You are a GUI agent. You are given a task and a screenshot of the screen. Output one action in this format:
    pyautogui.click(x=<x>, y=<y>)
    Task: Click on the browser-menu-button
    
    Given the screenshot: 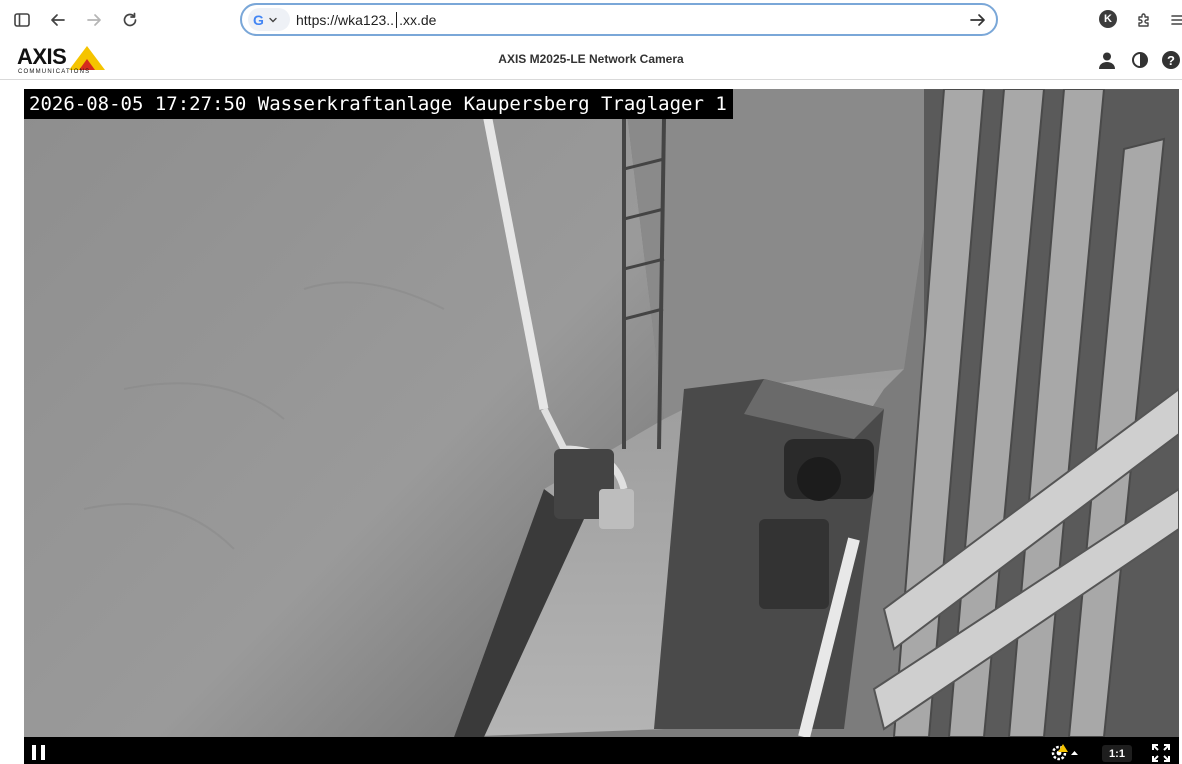 What is the action you would take?
    pyautogui.click(x=1173, y=20)
    